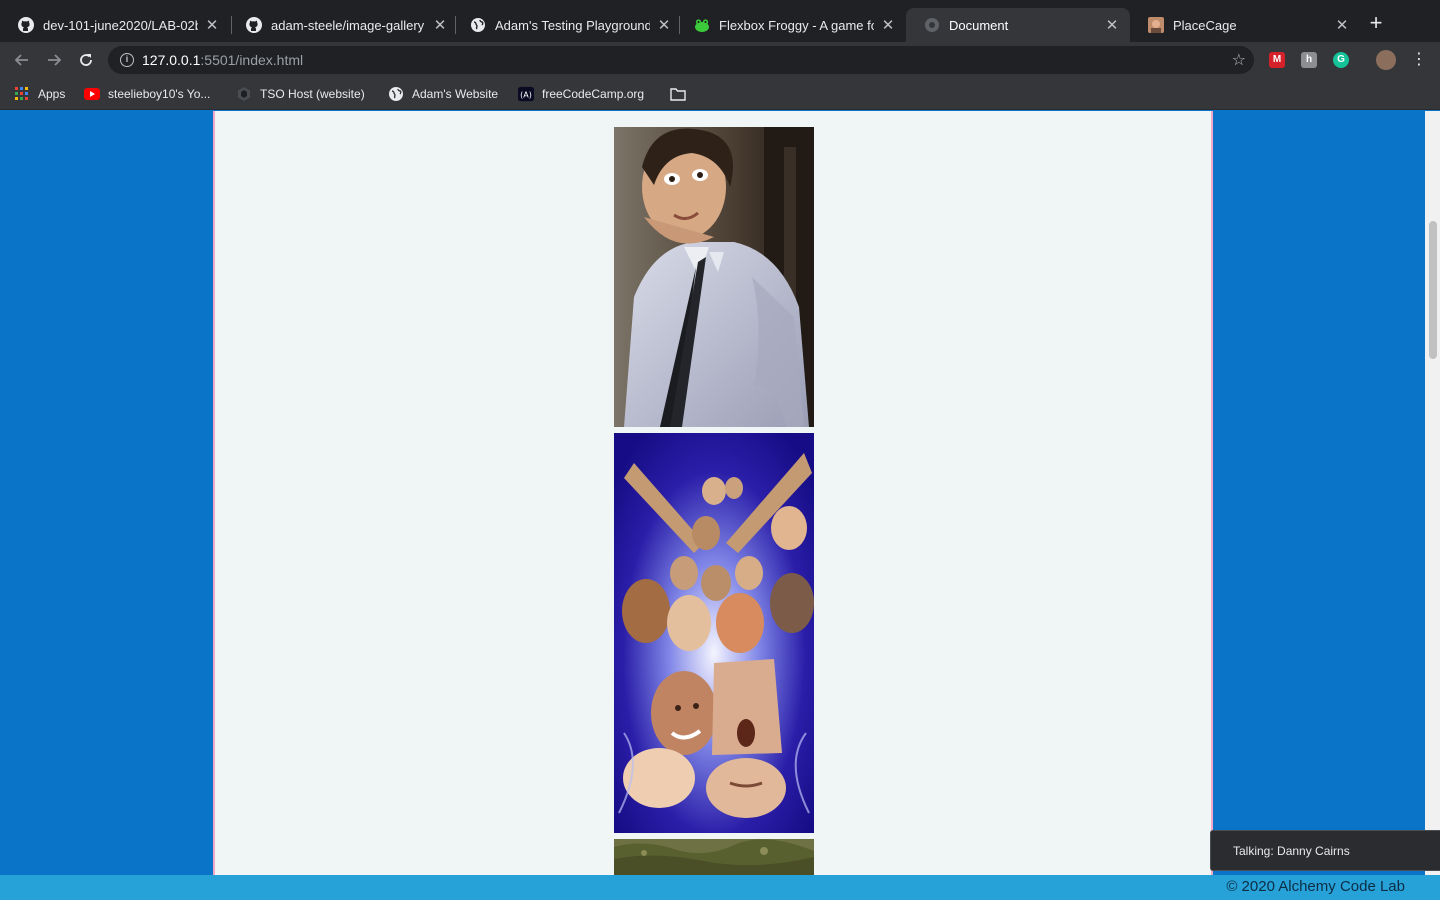  I want to click on footer-copyright: © 2020 Alchemy Code Lab, so click(1315, 886).